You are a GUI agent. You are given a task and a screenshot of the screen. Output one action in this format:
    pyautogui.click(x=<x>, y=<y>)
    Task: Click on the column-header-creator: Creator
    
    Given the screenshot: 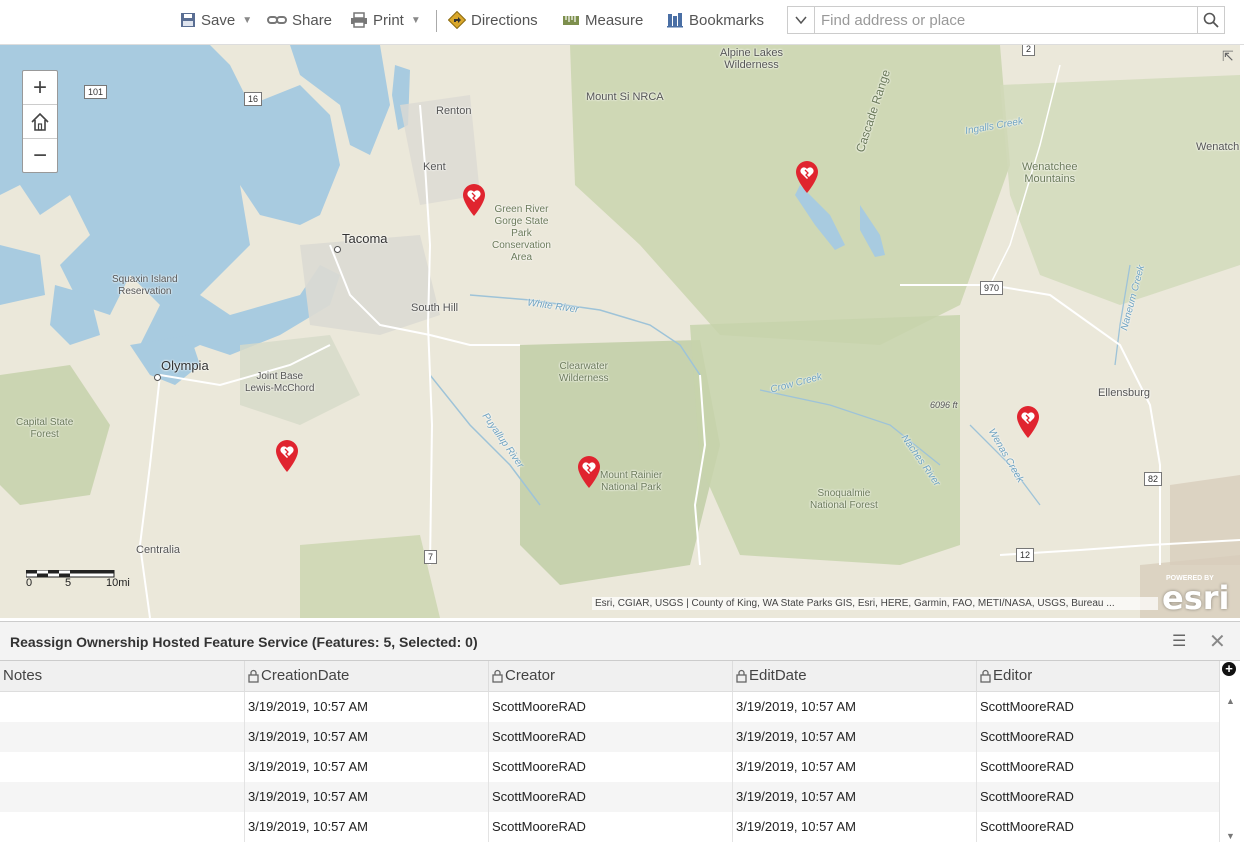 What is the action you would take?
    pyautogui.click(x=611, y=676)
    